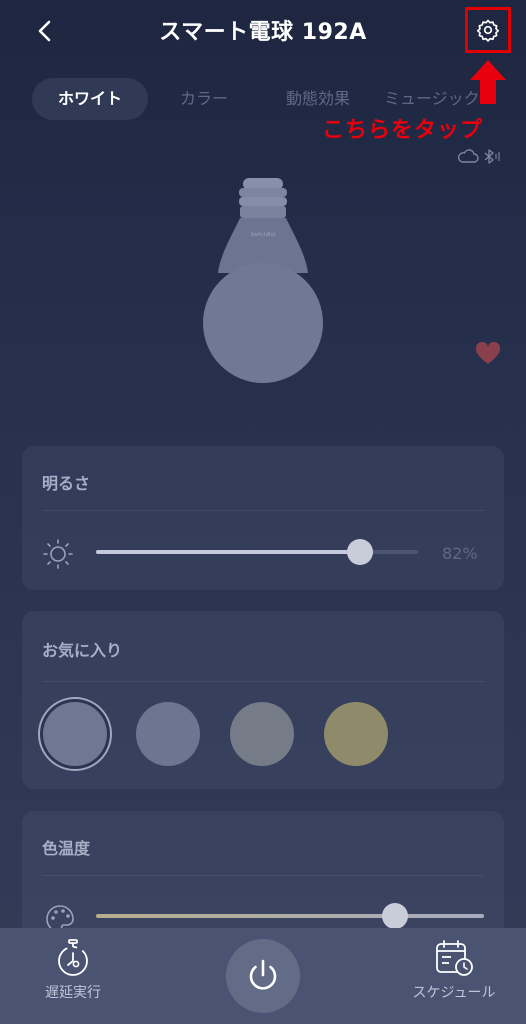 The width and height of the screenshot is (526, 1024). I want to click on tab-color: カラー, so click(204, 99).